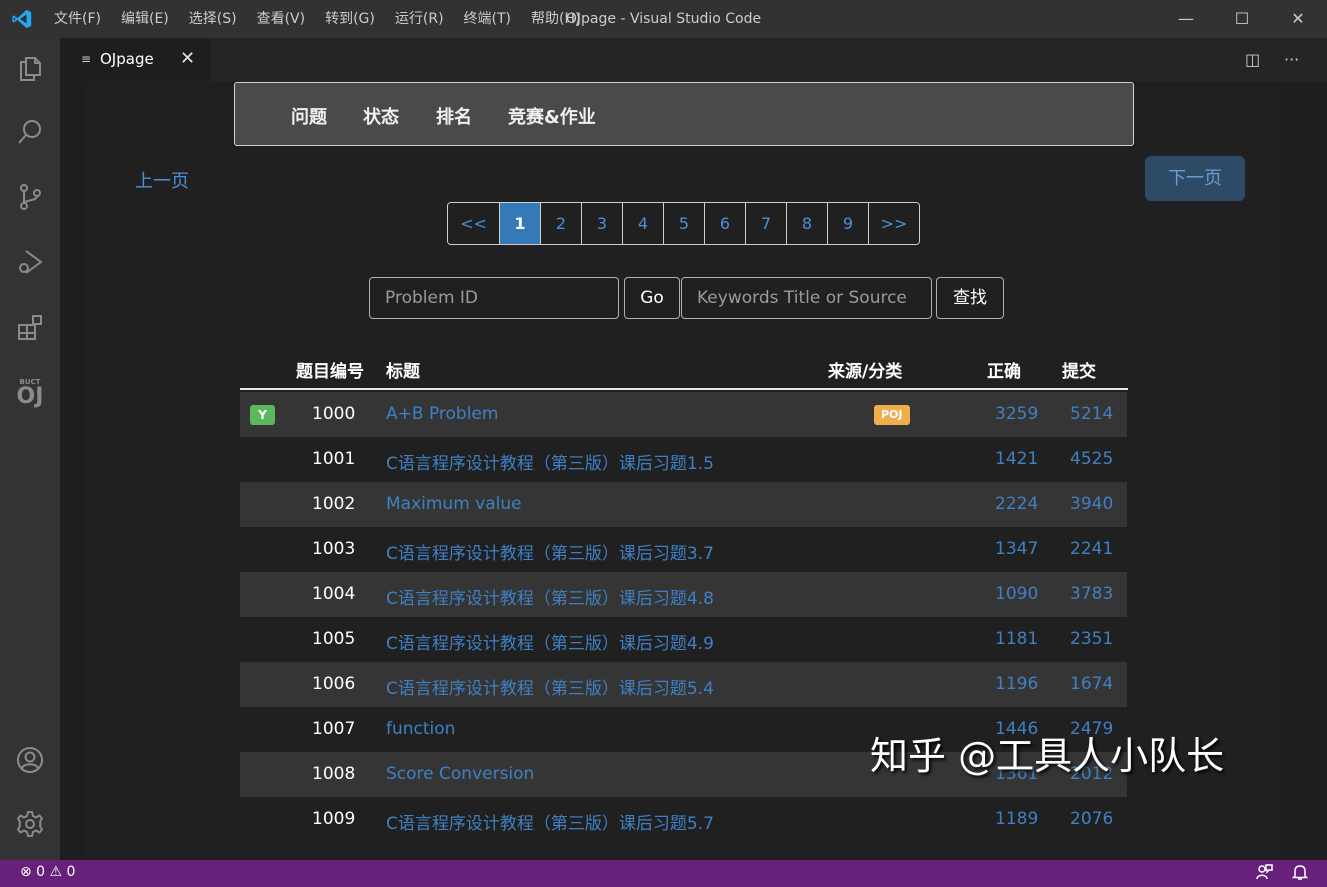  I want to click on extensions-icon, so click(30, 327).